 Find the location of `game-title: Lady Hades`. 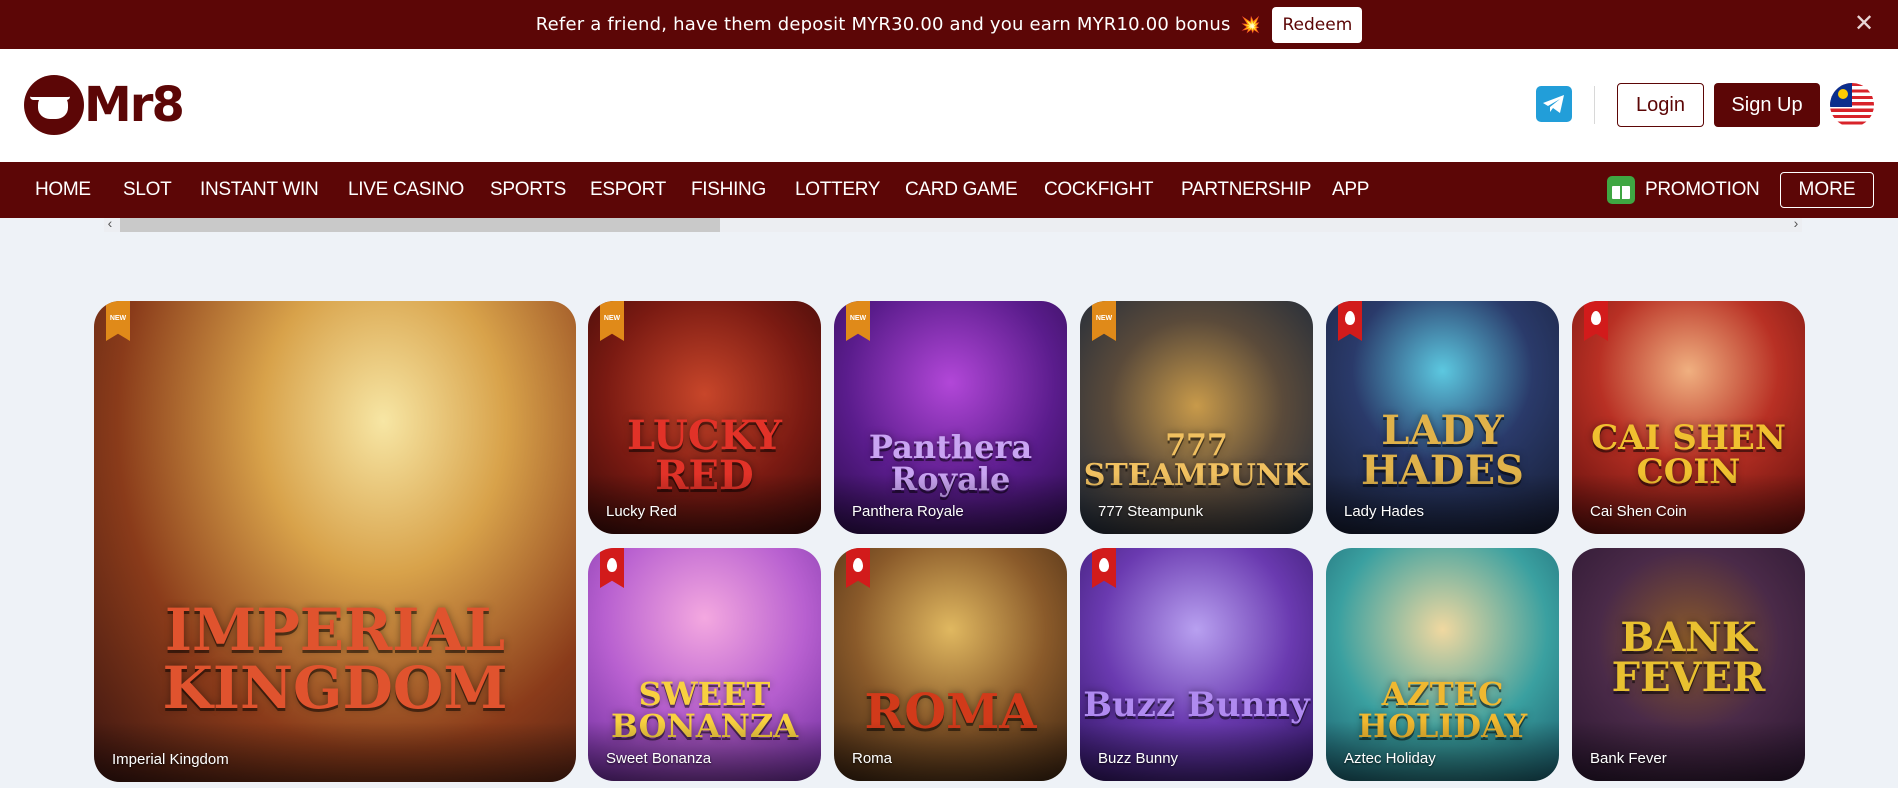

game-title: Lady Hades is located at coordinates (1384, 511).